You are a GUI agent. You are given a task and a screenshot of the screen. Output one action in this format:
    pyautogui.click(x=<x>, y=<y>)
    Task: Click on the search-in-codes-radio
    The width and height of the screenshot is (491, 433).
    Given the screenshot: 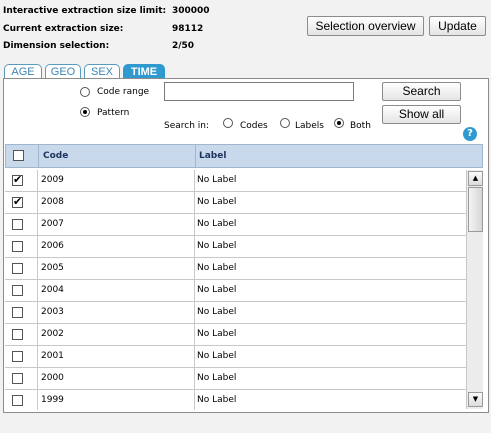 What is the action you would take?
    pyautogui.click(x=228, y=123)
    